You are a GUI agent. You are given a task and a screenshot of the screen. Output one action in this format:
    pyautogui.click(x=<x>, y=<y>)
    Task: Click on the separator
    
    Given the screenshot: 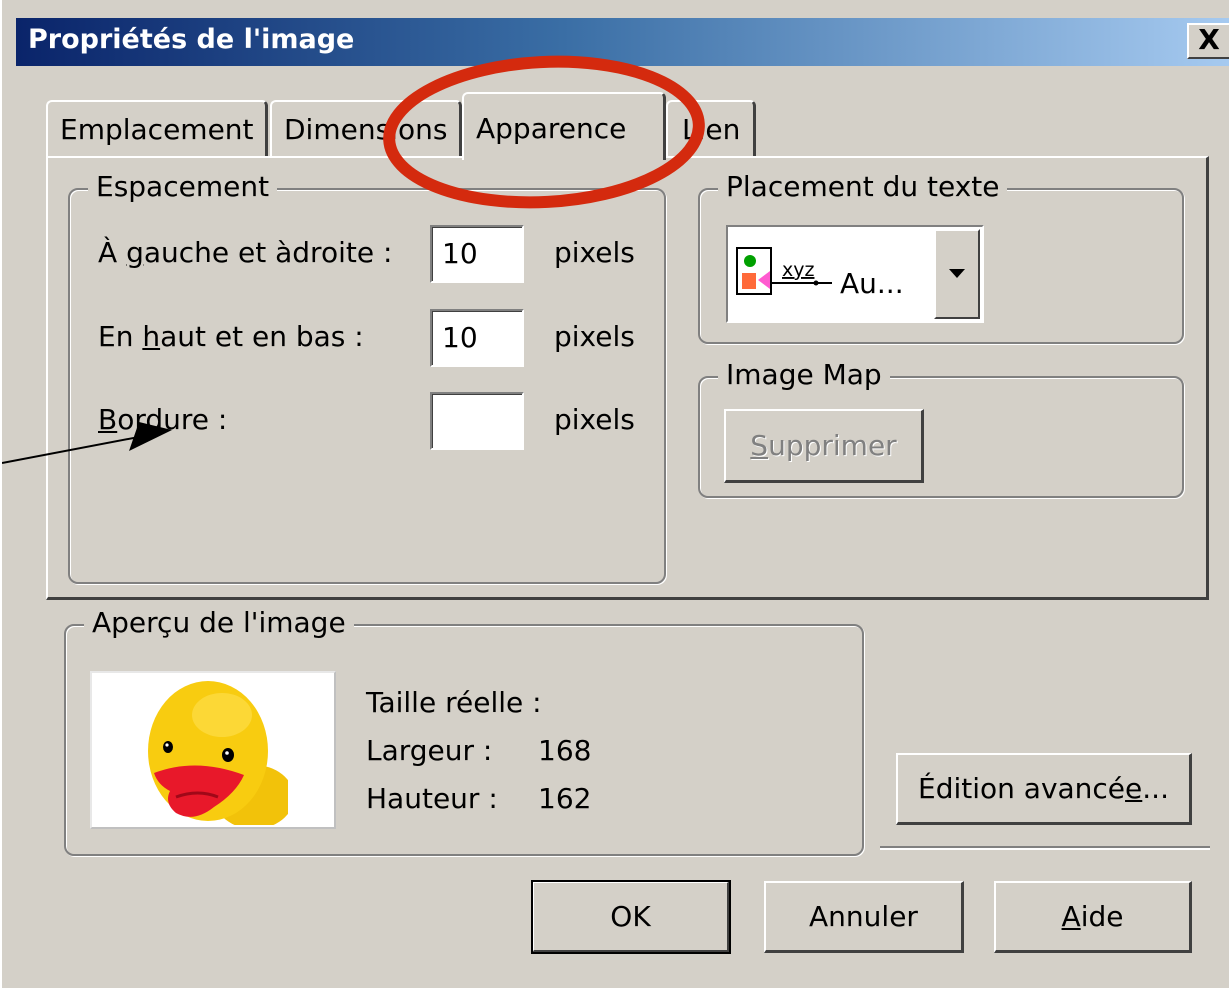 What is the action you would take?
    pyautogui.click(x=1045, y=848)
    